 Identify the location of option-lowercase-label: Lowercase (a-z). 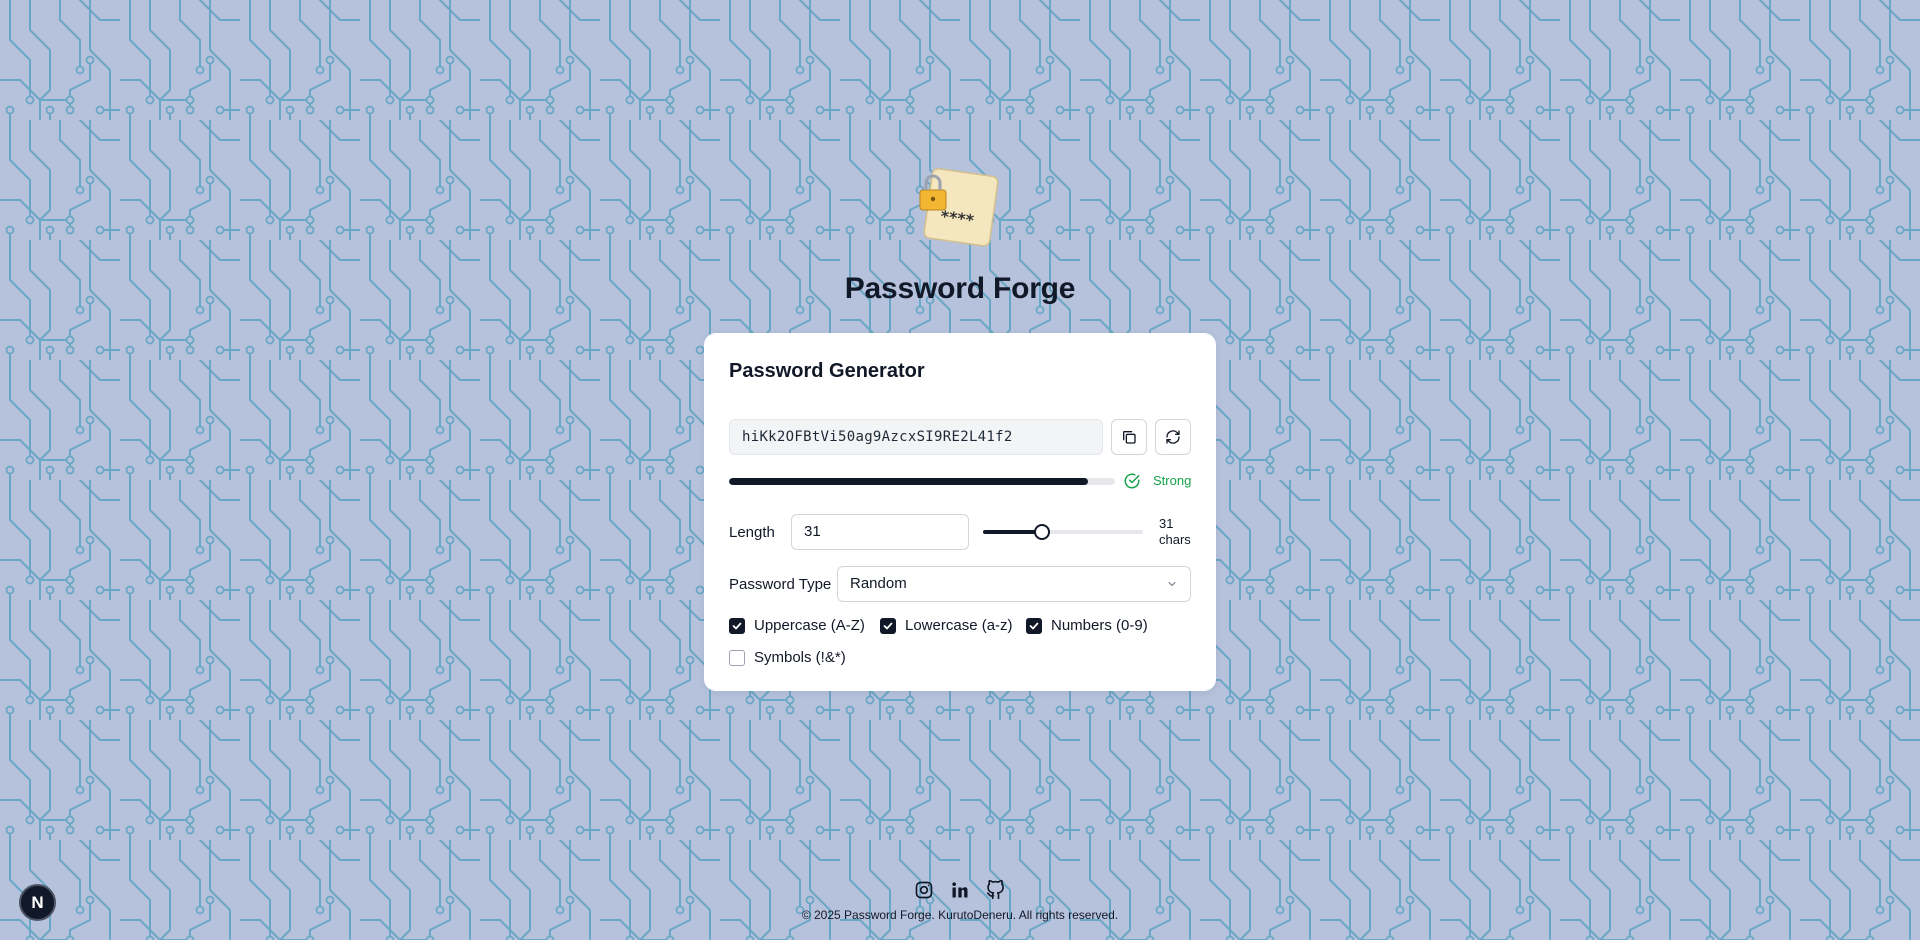
(959, 625).